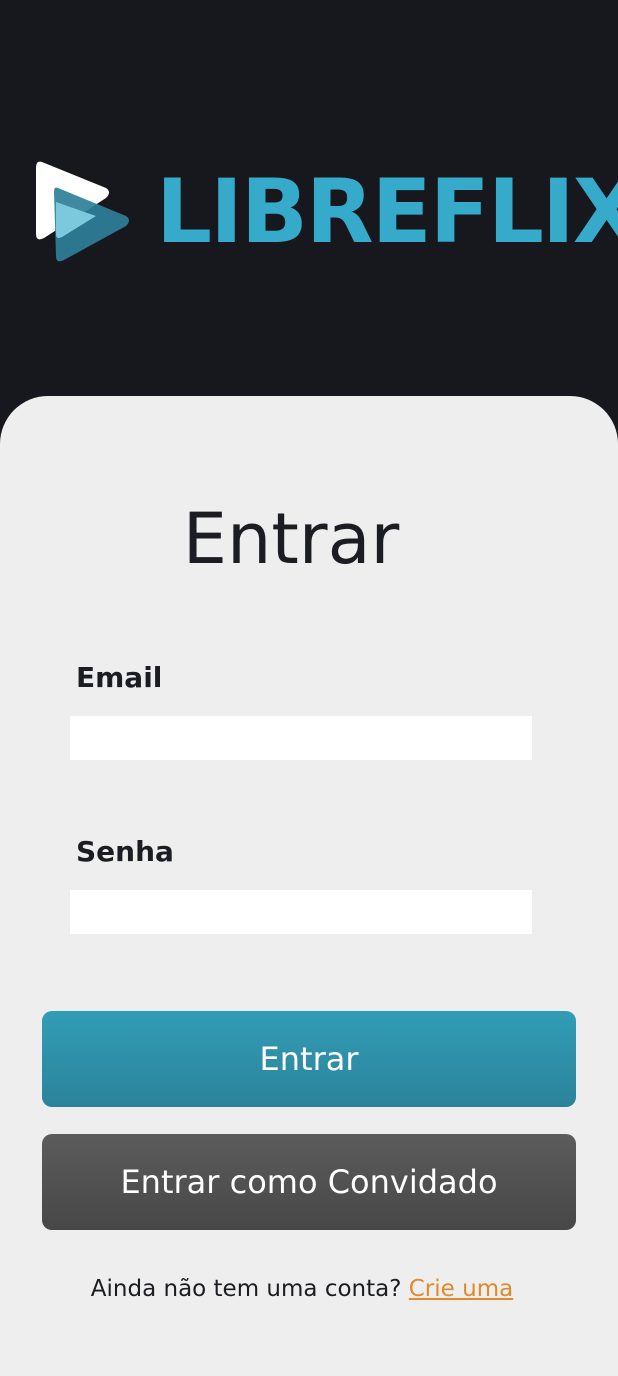 The width and height of the screenshot is (618, 1376). Describe the element at coordinates (119, 677) in the screenshot. I see `email-label: Email` at that location.